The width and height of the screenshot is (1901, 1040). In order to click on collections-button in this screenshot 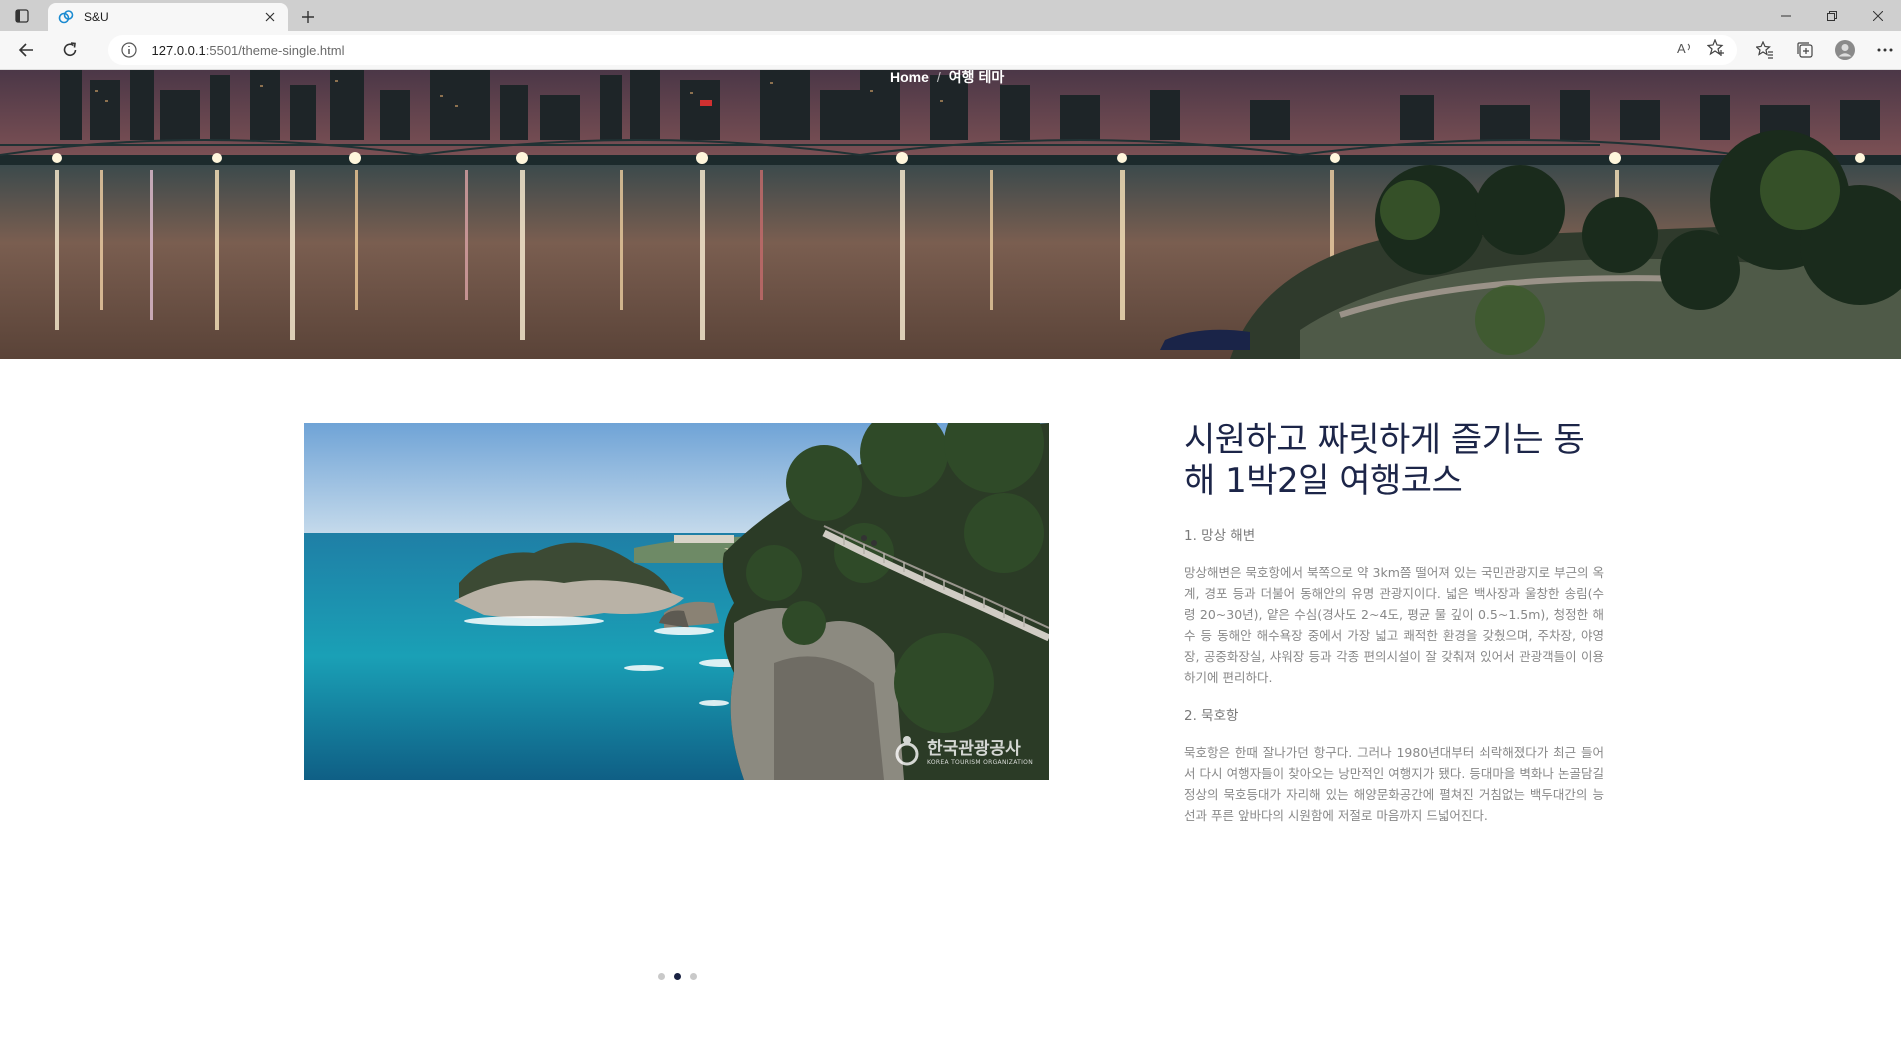, I will do `click(1805, 50)`.